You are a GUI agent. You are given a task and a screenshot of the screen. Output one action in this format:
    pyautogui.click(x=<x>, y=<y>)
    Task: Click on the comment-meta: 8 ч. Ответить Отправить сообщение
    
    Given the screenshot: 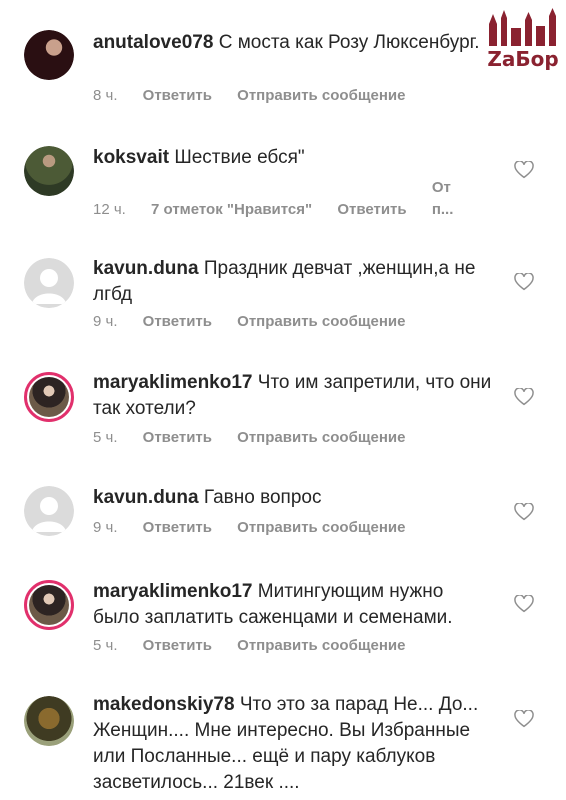 What is the action you would take?
    pyautogui.click(x=259, y=96)
    